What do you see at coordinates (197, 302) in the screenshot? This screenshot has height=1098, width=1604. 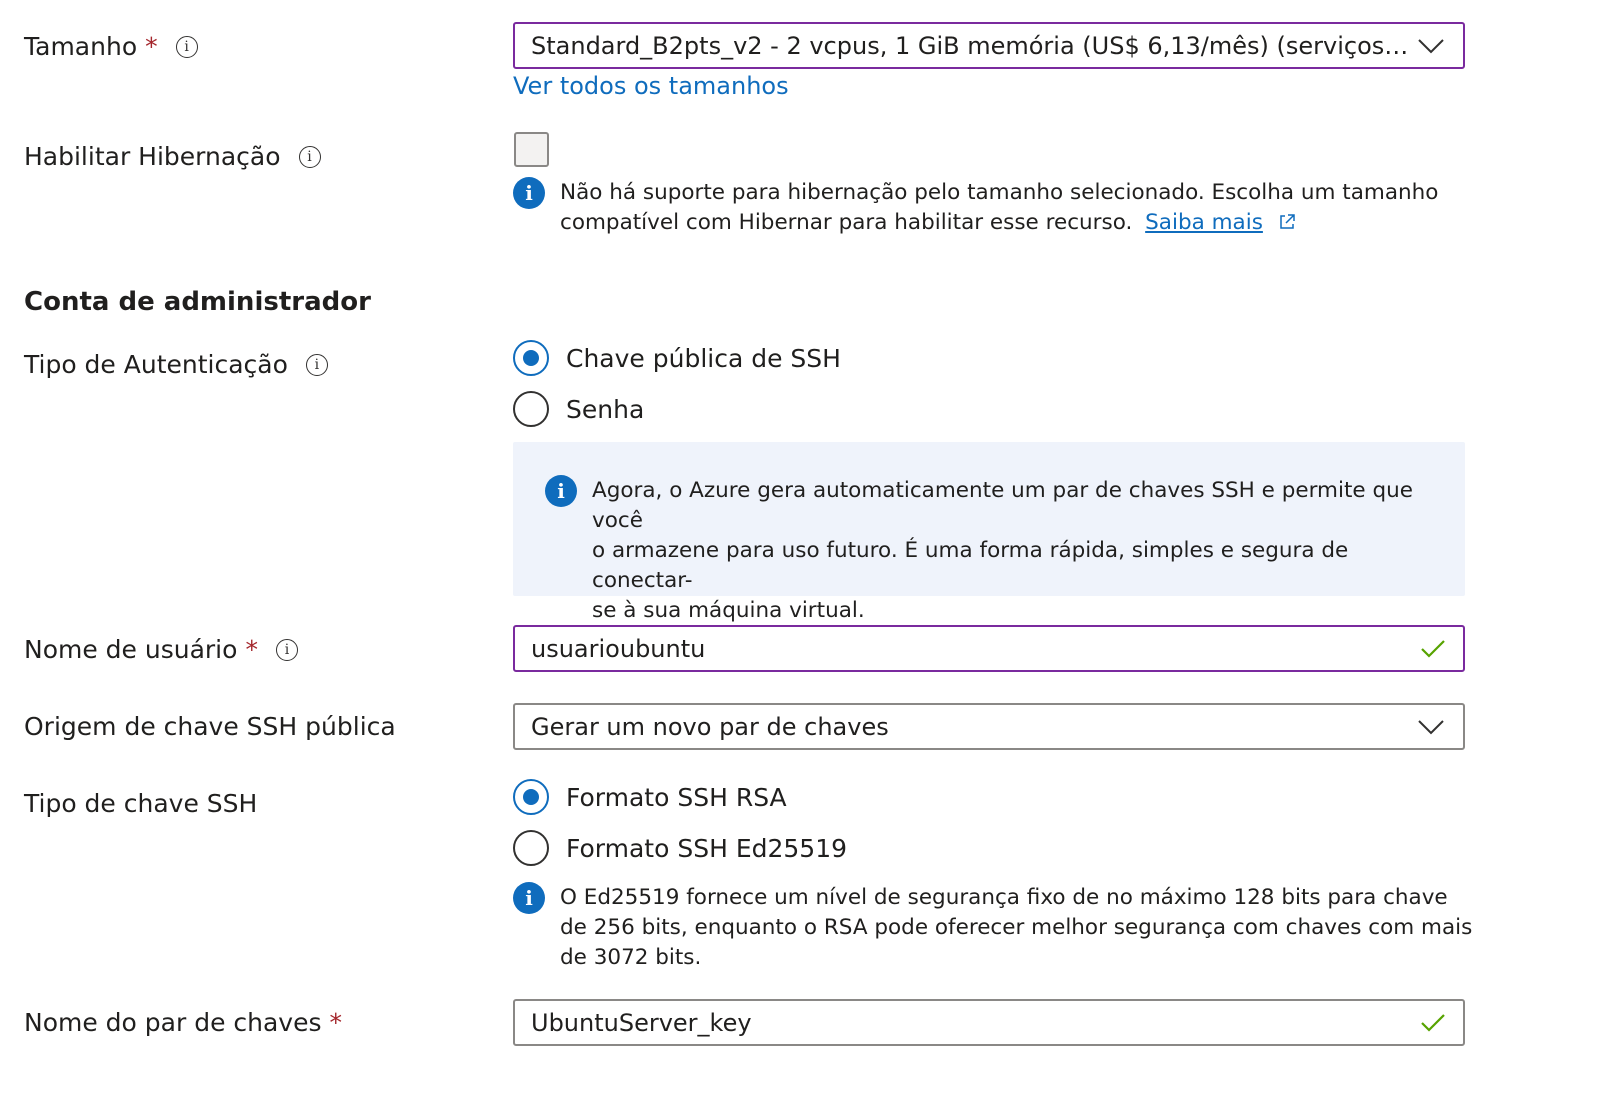 I see `admin-section-heading: Conta de administrador` at bounding box center [197, 302].